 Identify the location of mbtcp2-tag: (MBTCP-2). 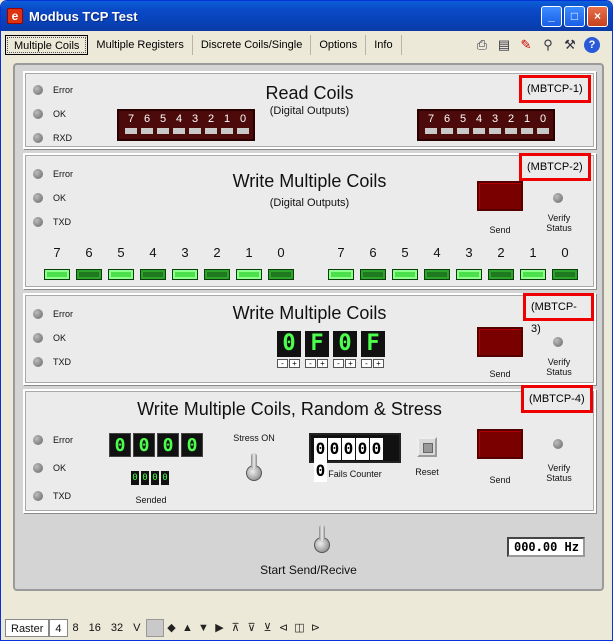
(555, 167).